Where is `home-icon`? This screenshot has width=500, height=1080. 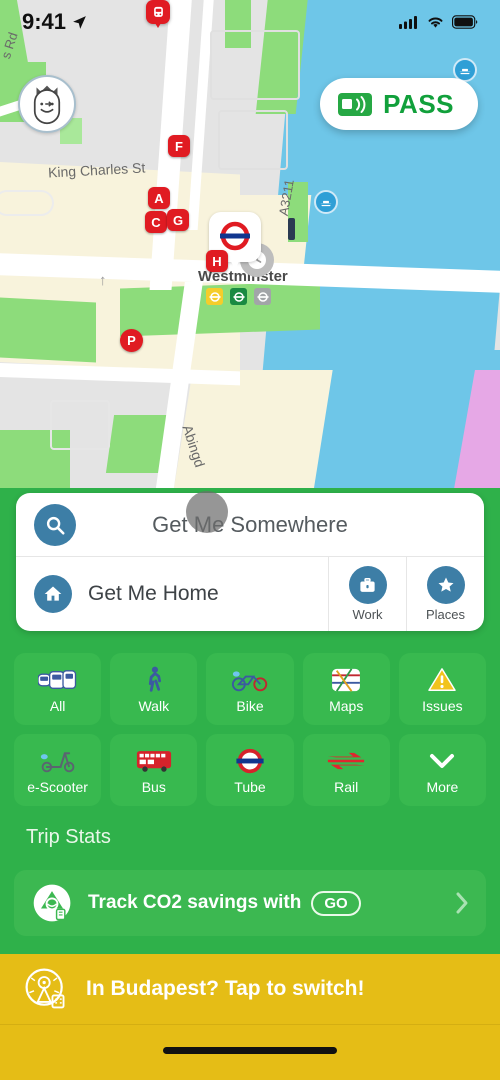
home-icon is located at coordinates (53, 593).